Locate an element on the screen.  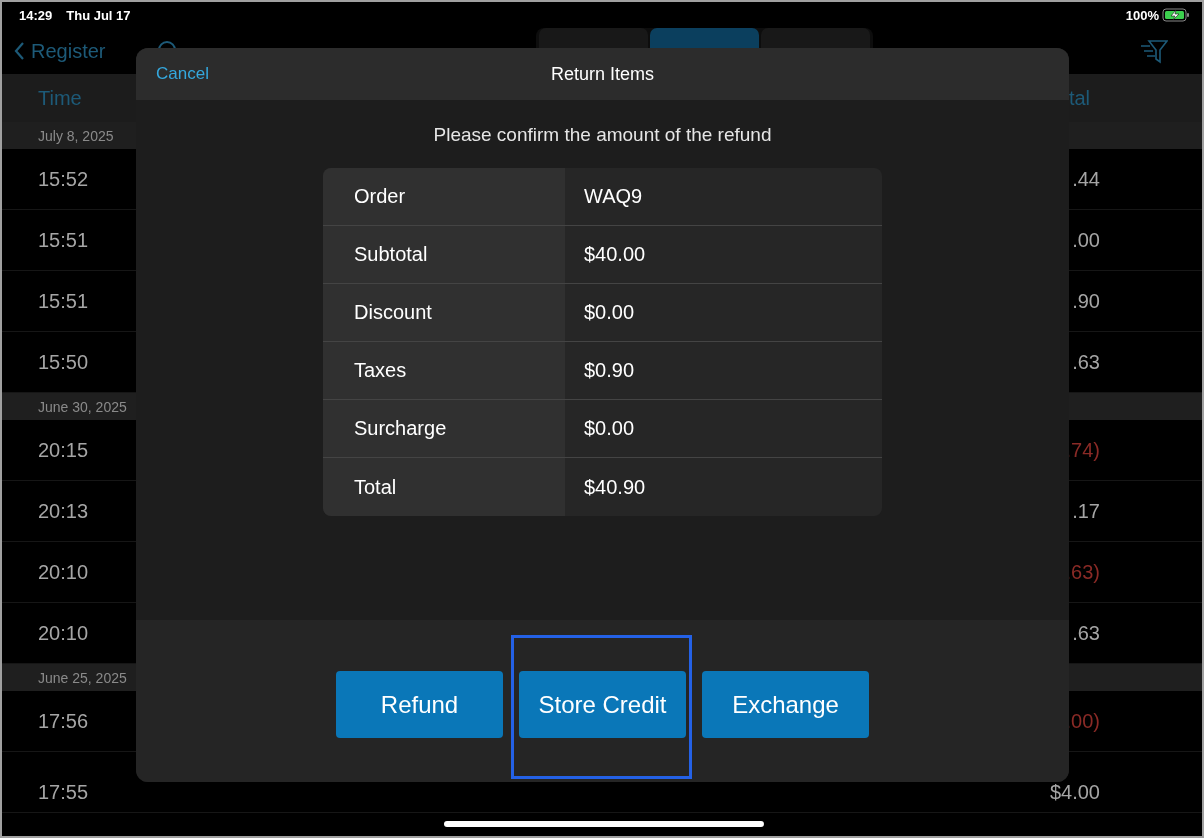
summary-label: Discount is located at coordinates (444, 312).